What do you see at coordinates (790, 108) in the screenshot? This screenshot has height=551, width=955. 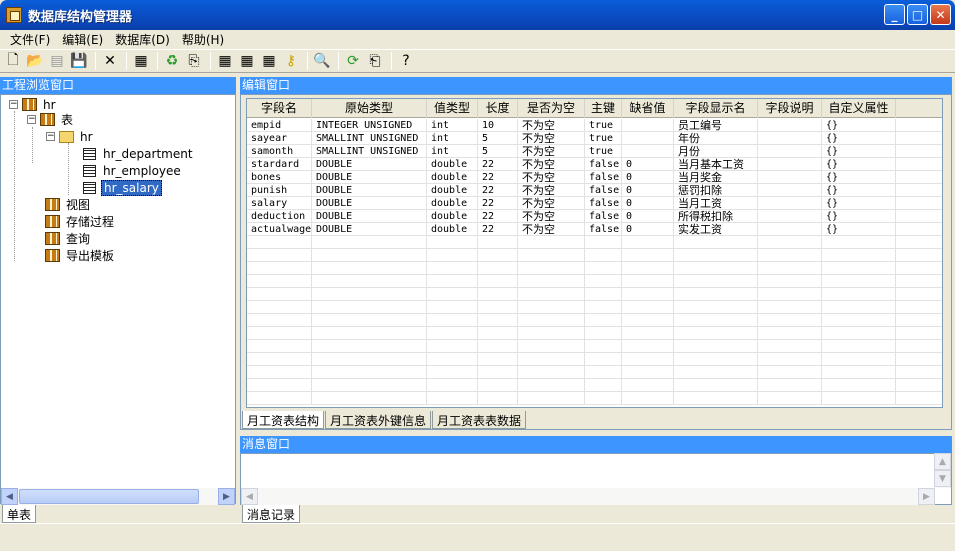 I see `column-header-description: 字段说明` at bounding box center [790, 108].